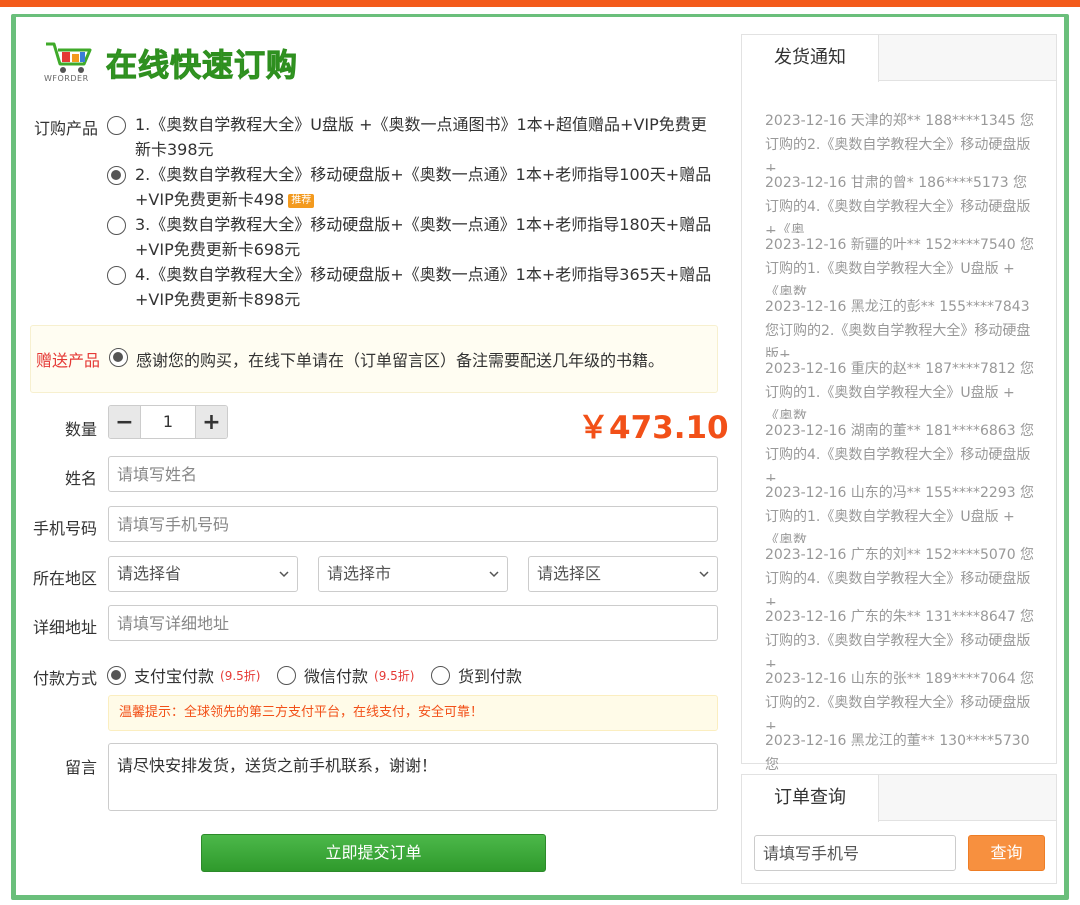 The width and height of the screenshot is (1080, 905). What do you see at coordinates (65, 678) in the screenshot?
I see `payment-label: 付款方式` at bounding box center [65, 678].